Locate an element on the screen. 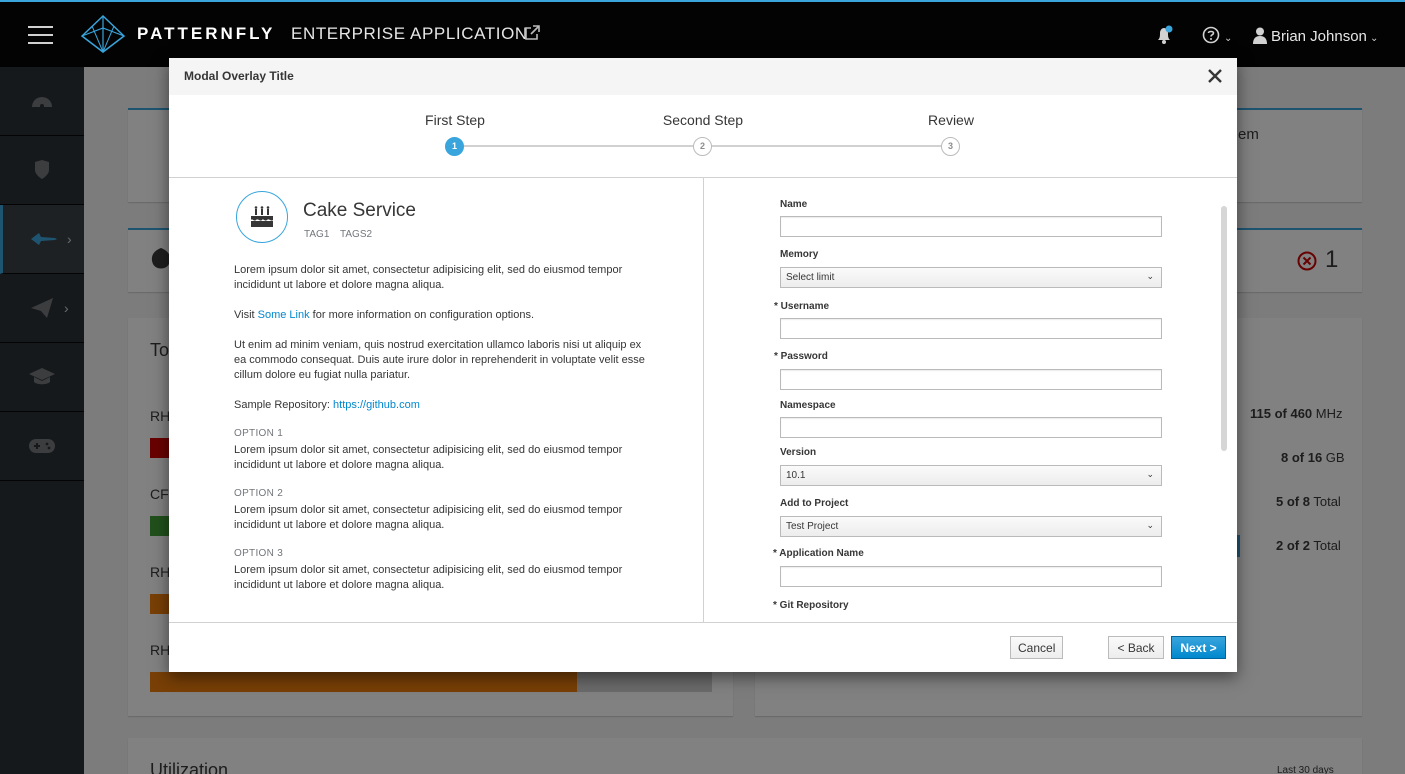  name-label: Name is located at coordinates (794, 204).